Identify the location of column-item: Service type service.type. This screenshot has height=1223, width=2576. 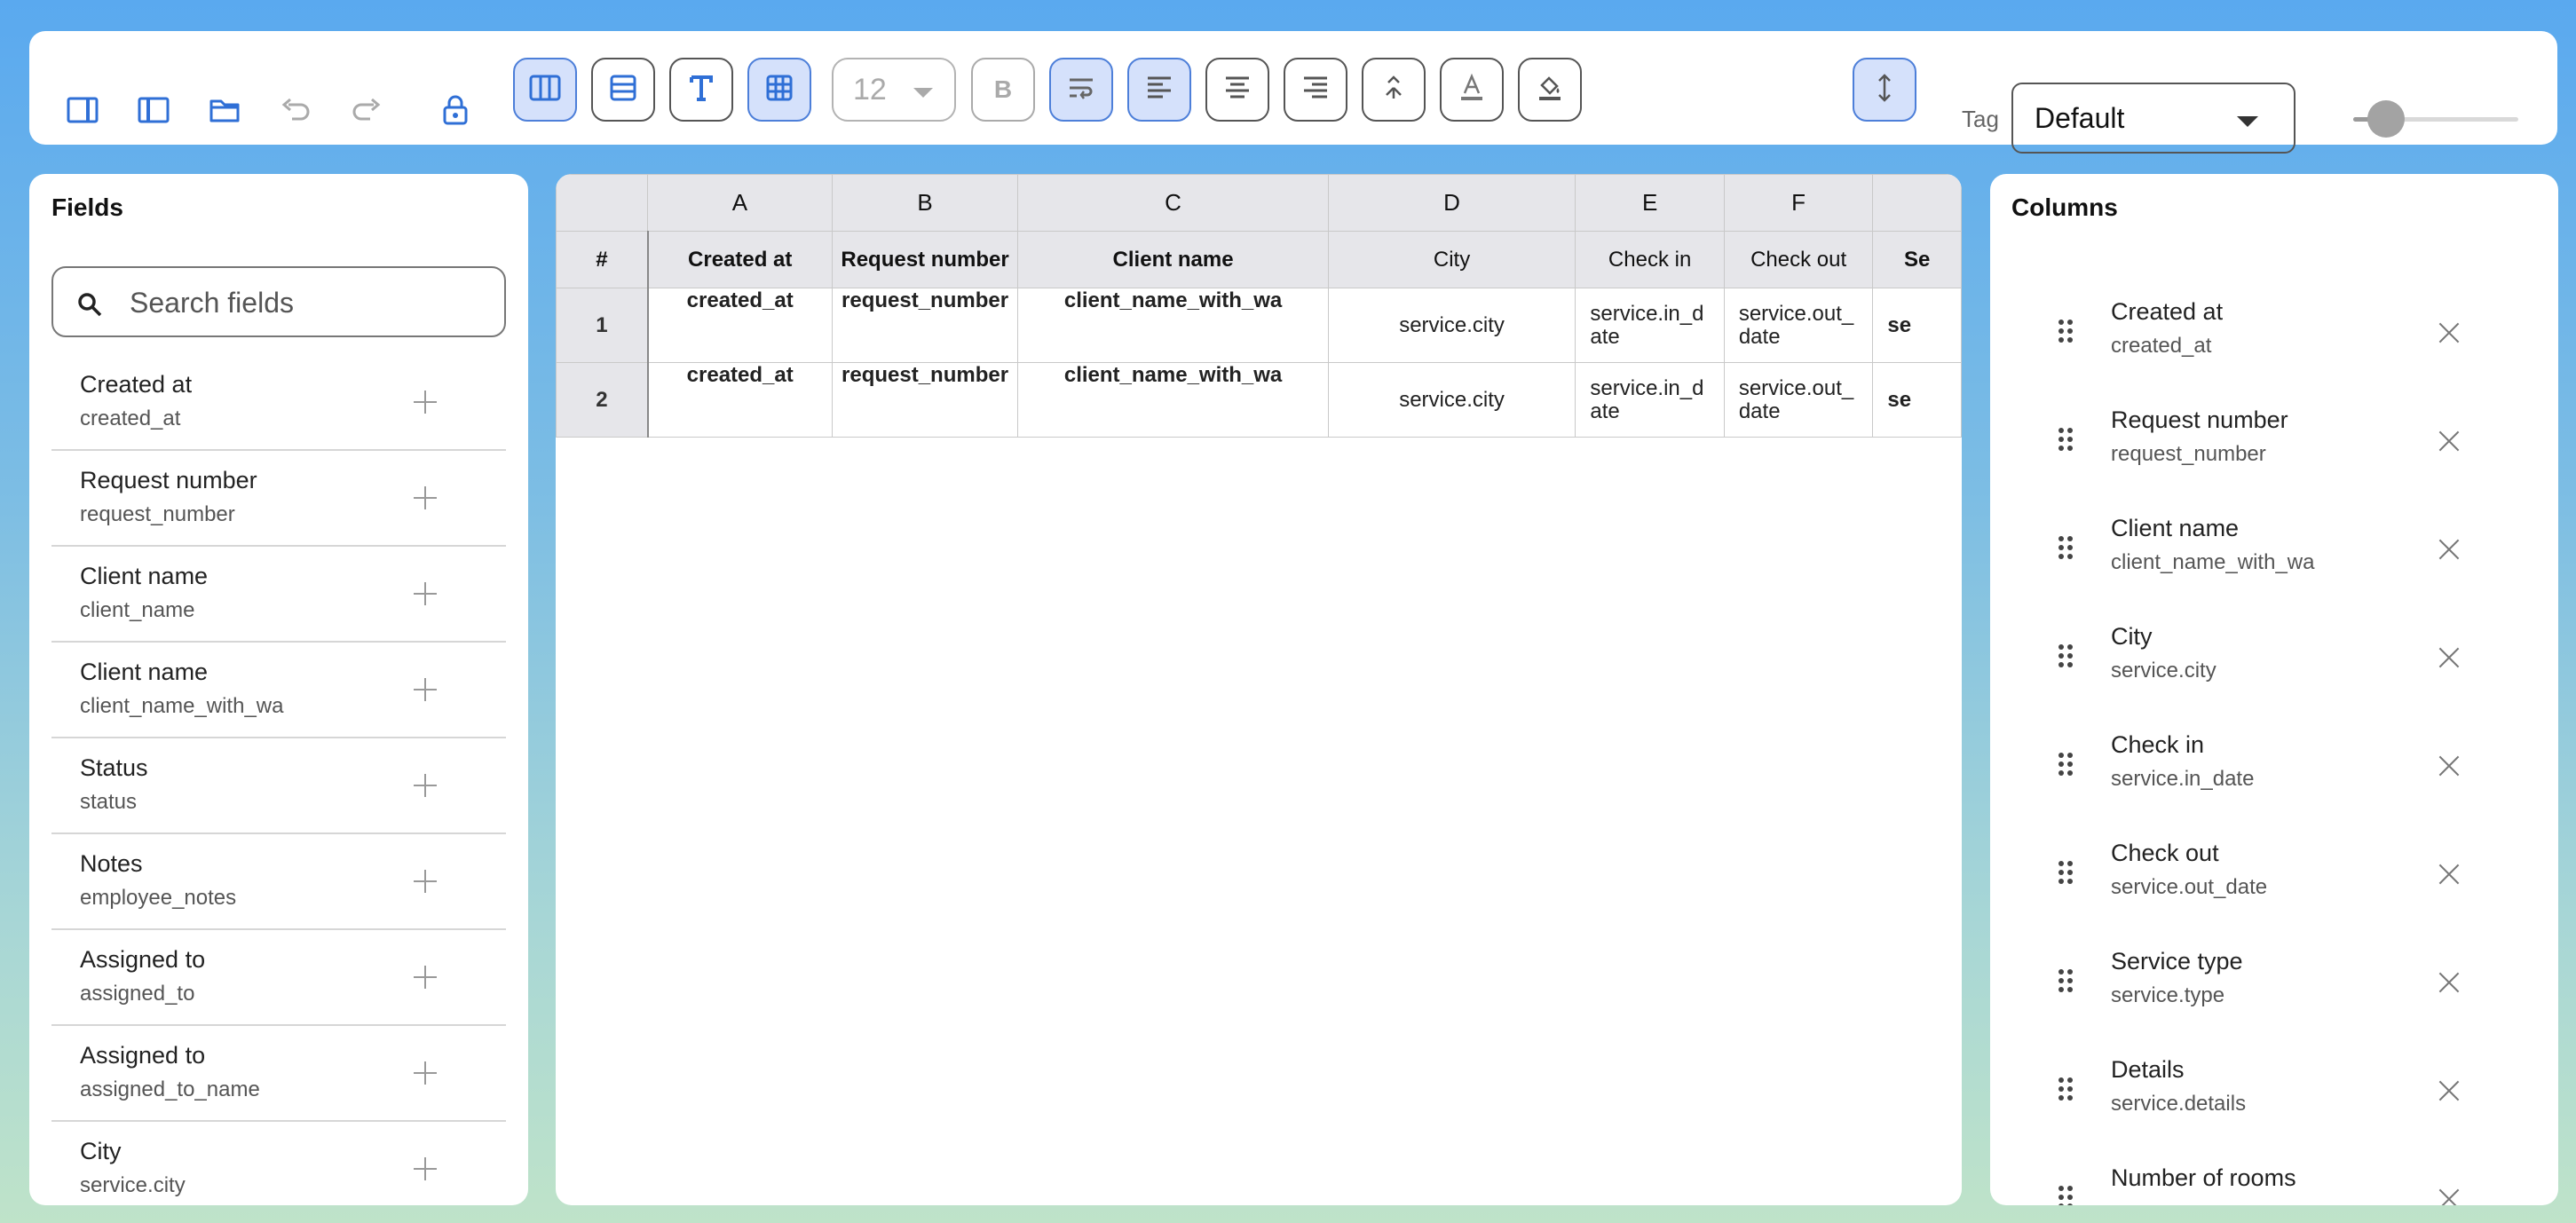
(2274, 986).